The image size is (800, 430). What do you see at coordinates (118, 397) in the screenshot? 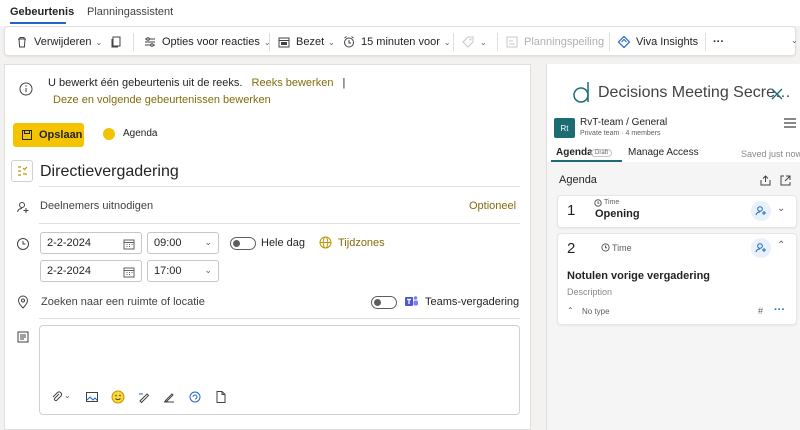
I see `emoji-icon` at bounding box center [118, 397].